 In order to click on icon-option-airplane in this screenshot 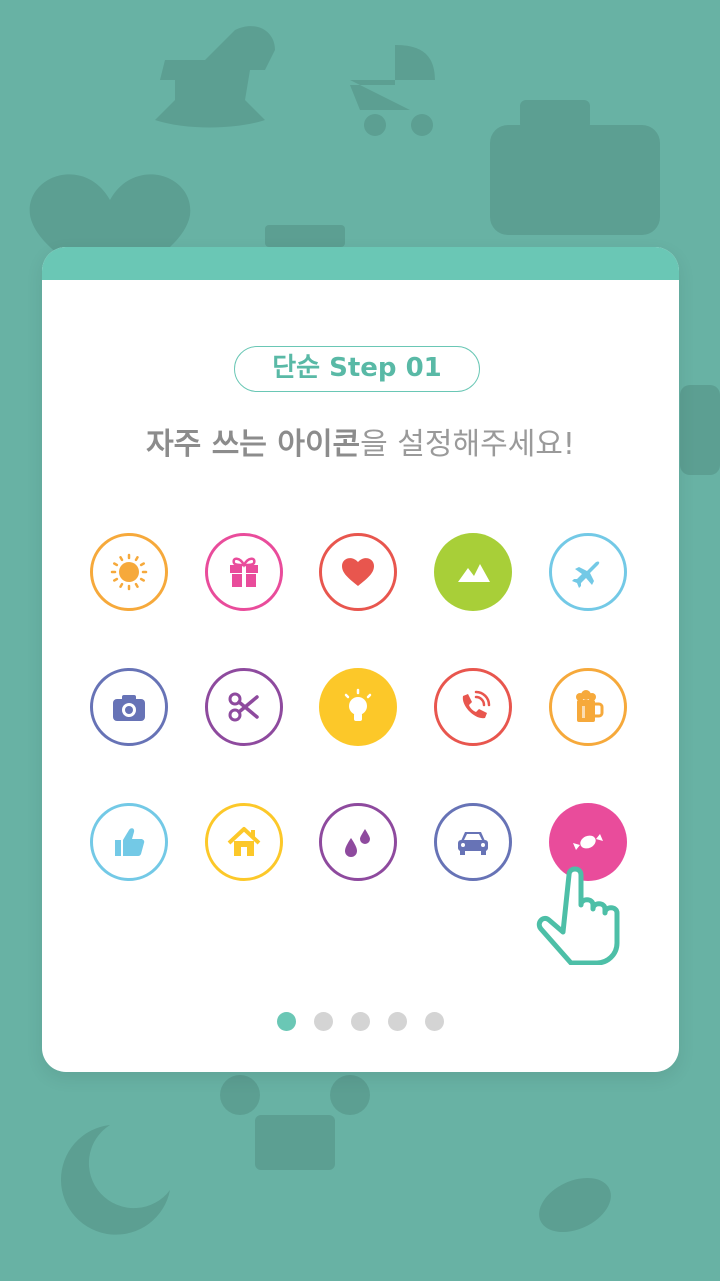, I will do `click(588, 572)`.